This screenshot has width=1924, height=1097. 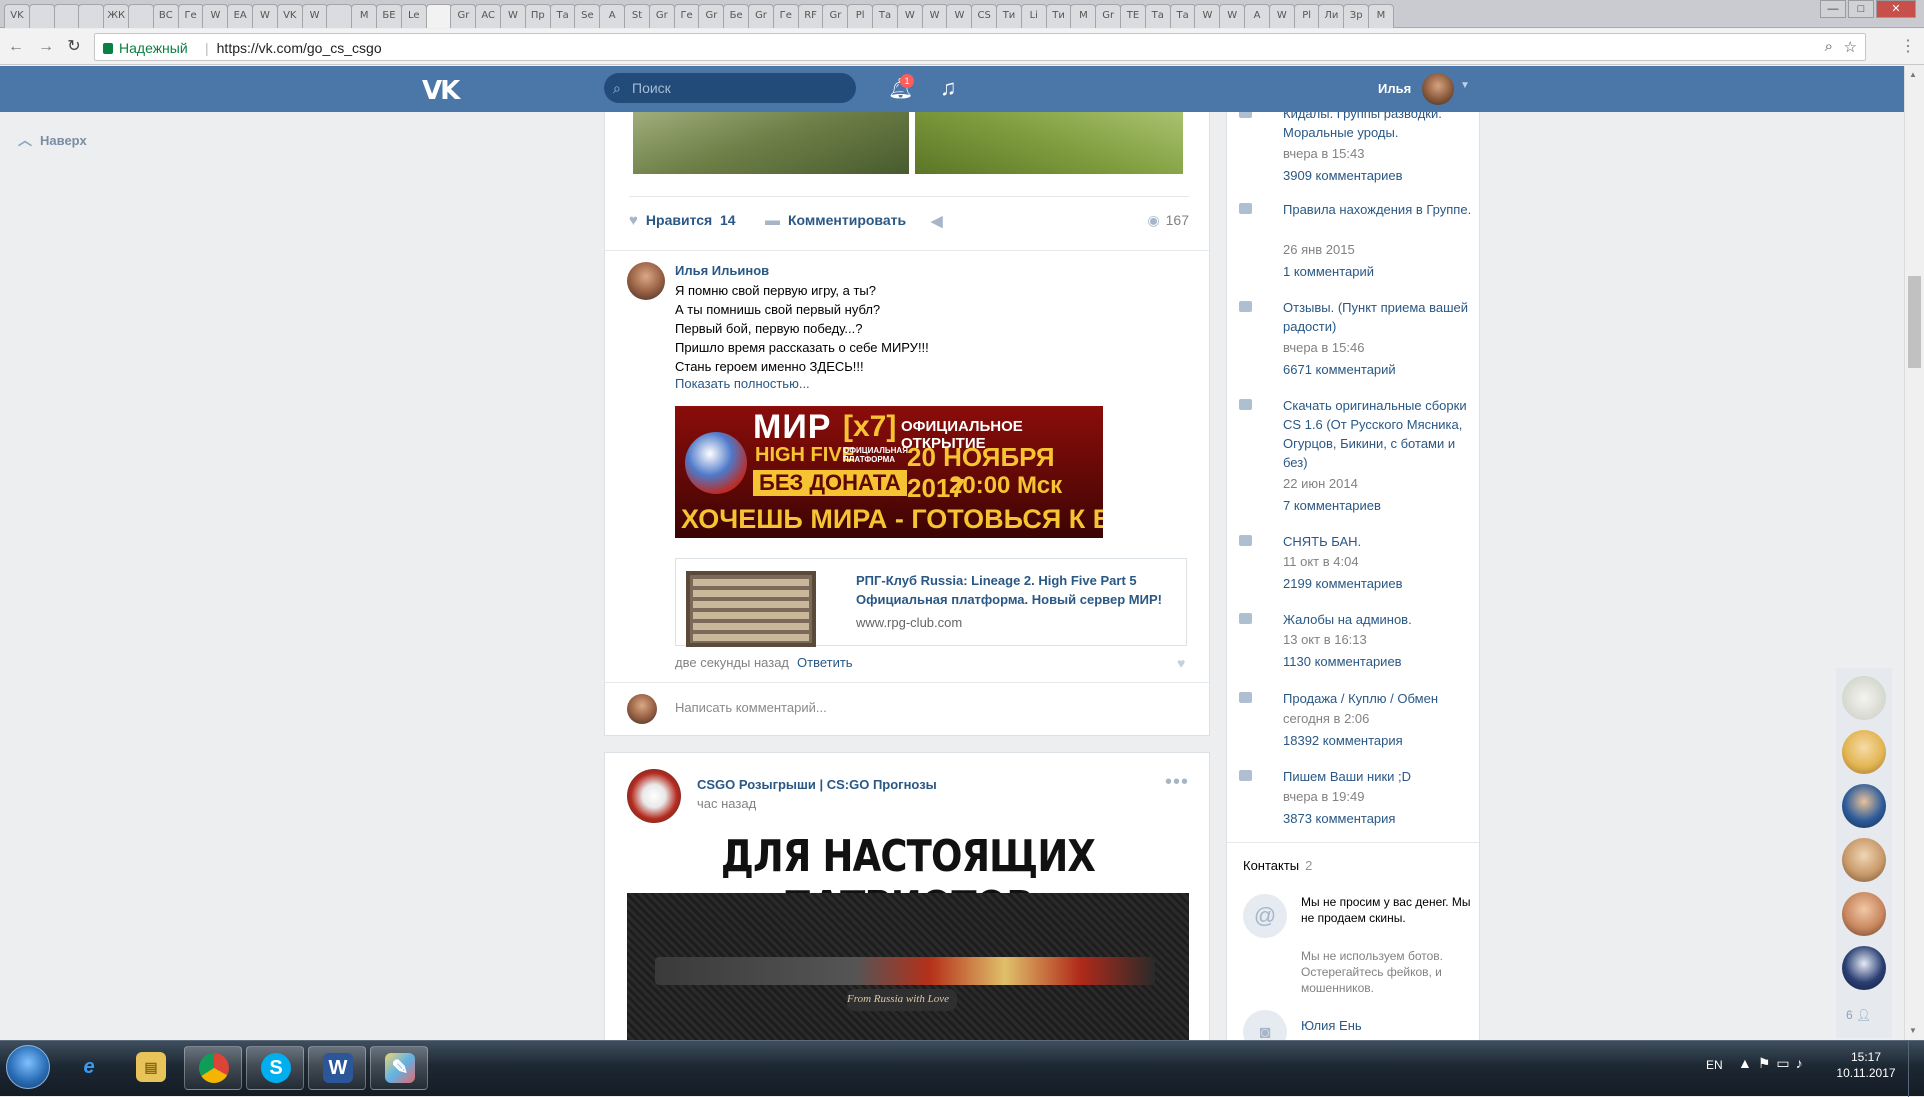 I want to click on start-button, so click(x=28, y=1067).